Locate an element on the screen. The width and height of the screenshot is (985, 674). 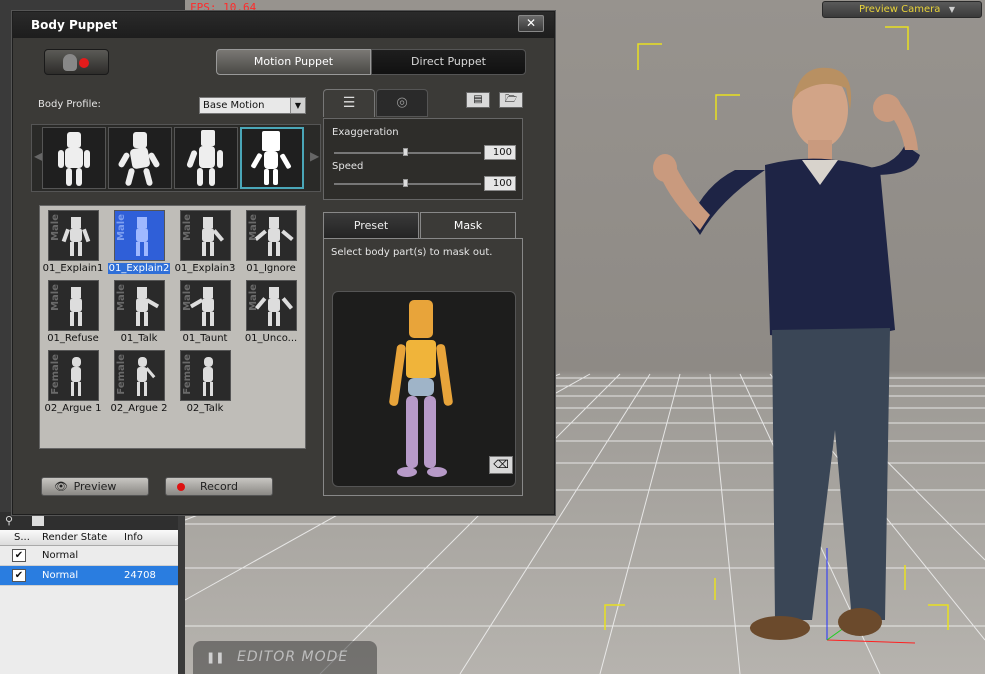
eraser-icon: ⌫ is located at coordinates (501, 464).